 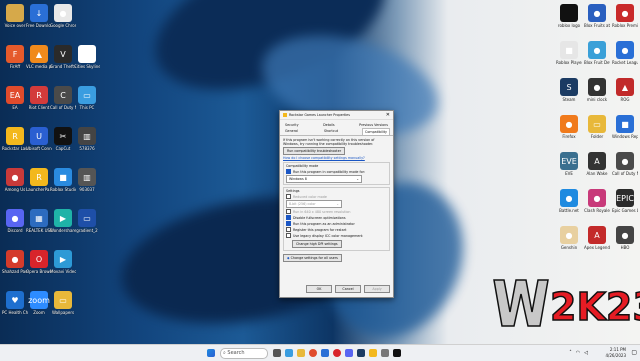 I want to click on desktop-icon-image: A, so click(x=597, y=235).